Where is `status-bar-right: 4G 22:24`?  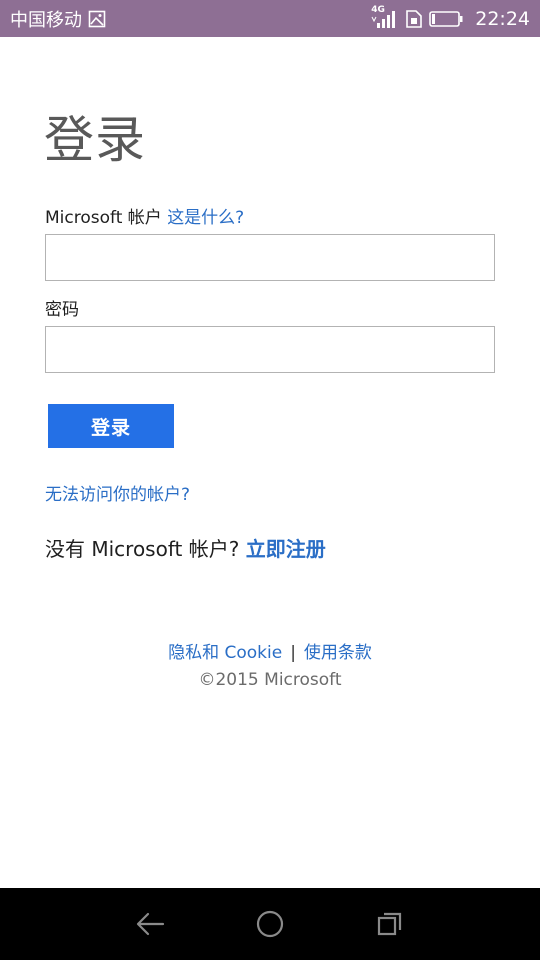
status-bar-right: 4G 22:24 is located at coordinates (450, 17).